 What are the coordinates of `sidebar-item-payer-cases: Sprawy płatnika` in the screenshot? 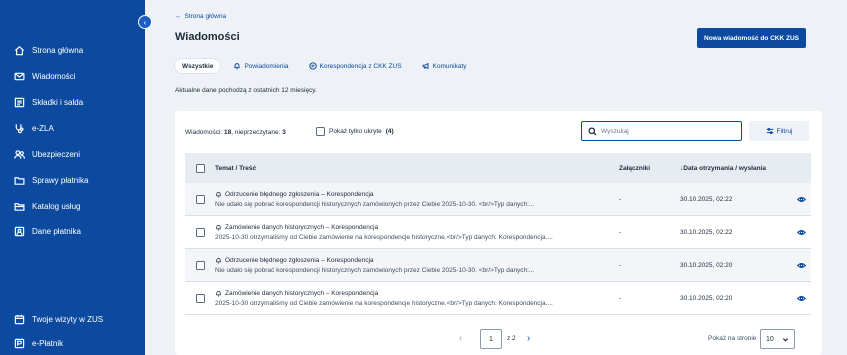 It's located at (51, 180).